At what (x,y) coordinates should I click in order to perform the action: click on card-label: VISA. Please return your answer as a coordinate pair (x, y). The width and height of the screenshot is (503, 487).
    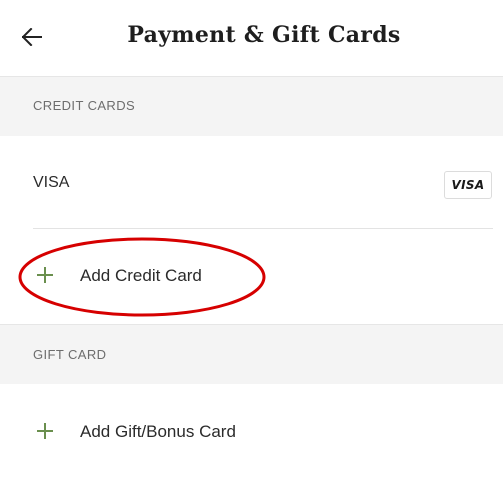
    Looking at the image, I should click on (51, 182).